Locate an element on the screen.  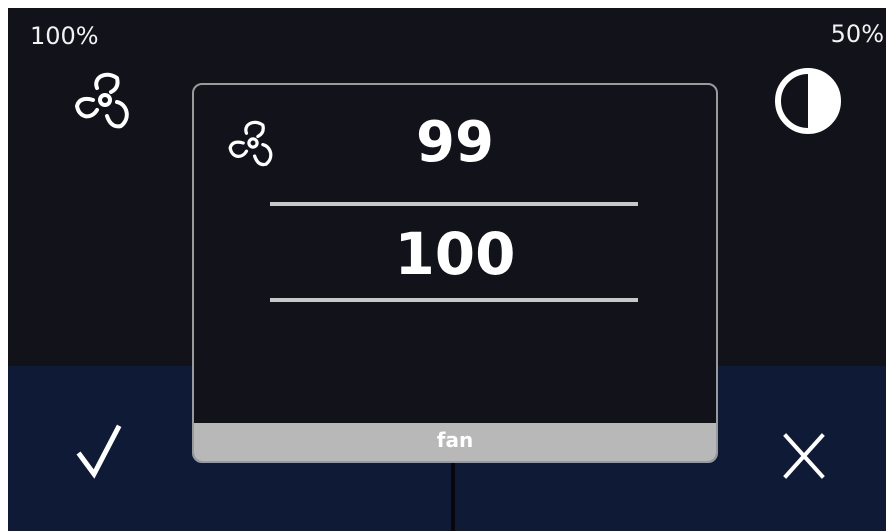
checkmark-icon is located at coordinates (99, 451).